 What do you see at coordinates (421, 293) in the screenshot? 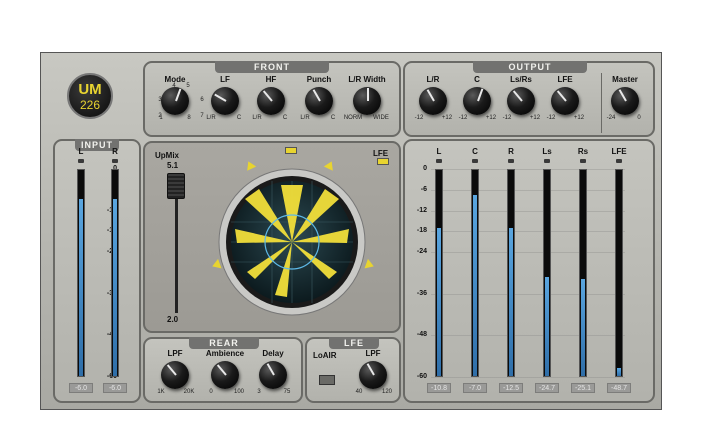
I see `meter-scale-tick: -36` at bounding box center [421, 293].